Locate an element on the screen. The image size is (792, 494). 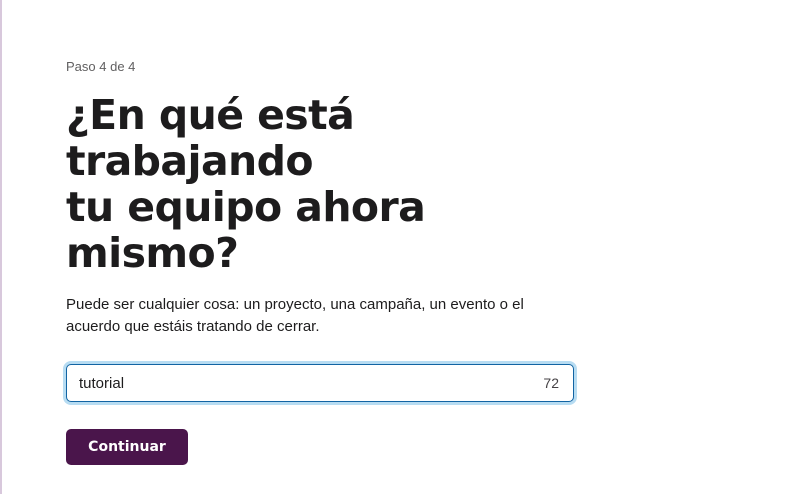
character-counter: 72 is located at coordinates (551, 383).